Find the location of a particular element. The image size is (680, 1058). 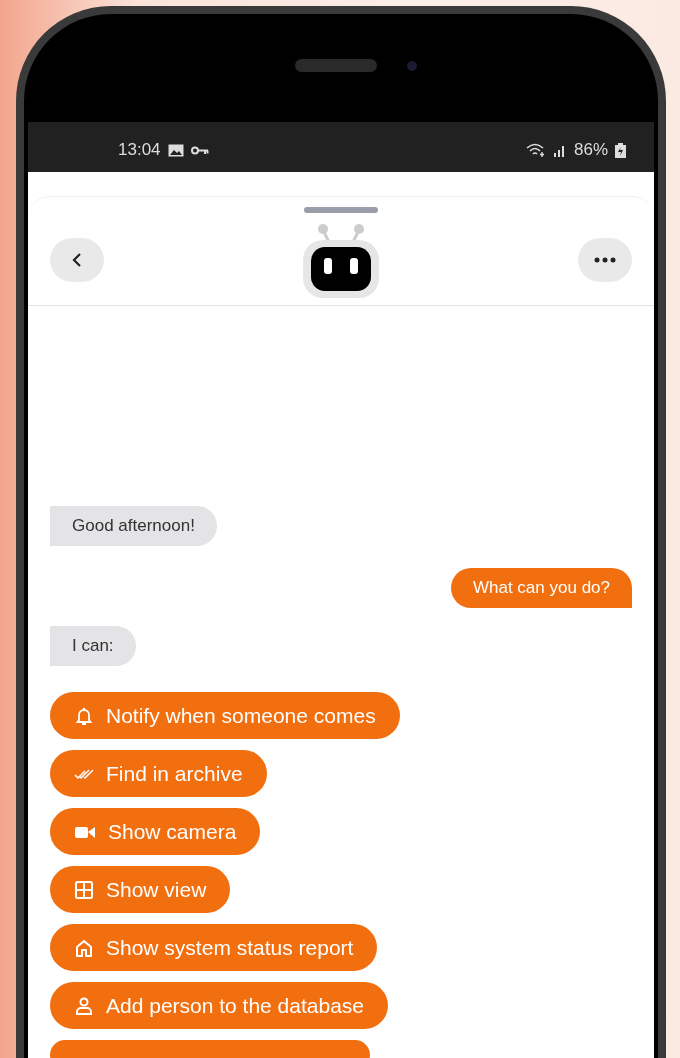

person-icon is located at coordinates (84, 1005).